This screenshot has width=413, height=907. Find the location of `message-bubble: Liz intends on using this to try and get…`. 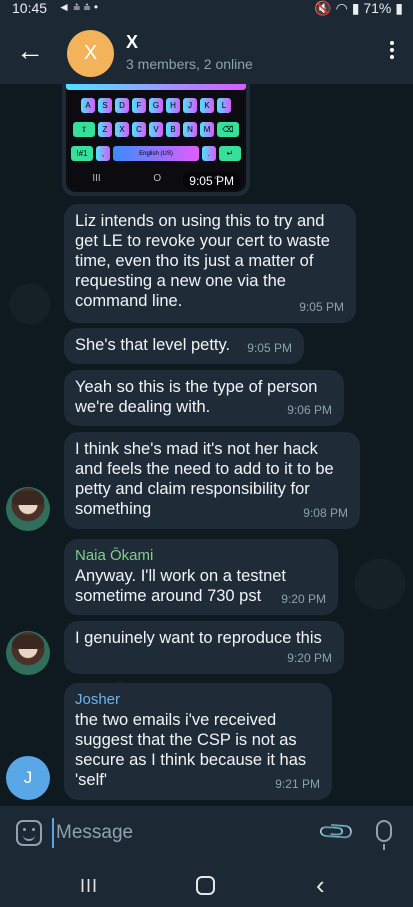

message-bubble: Liz intends on using this to try and get… is located at coordinates (210, 263).